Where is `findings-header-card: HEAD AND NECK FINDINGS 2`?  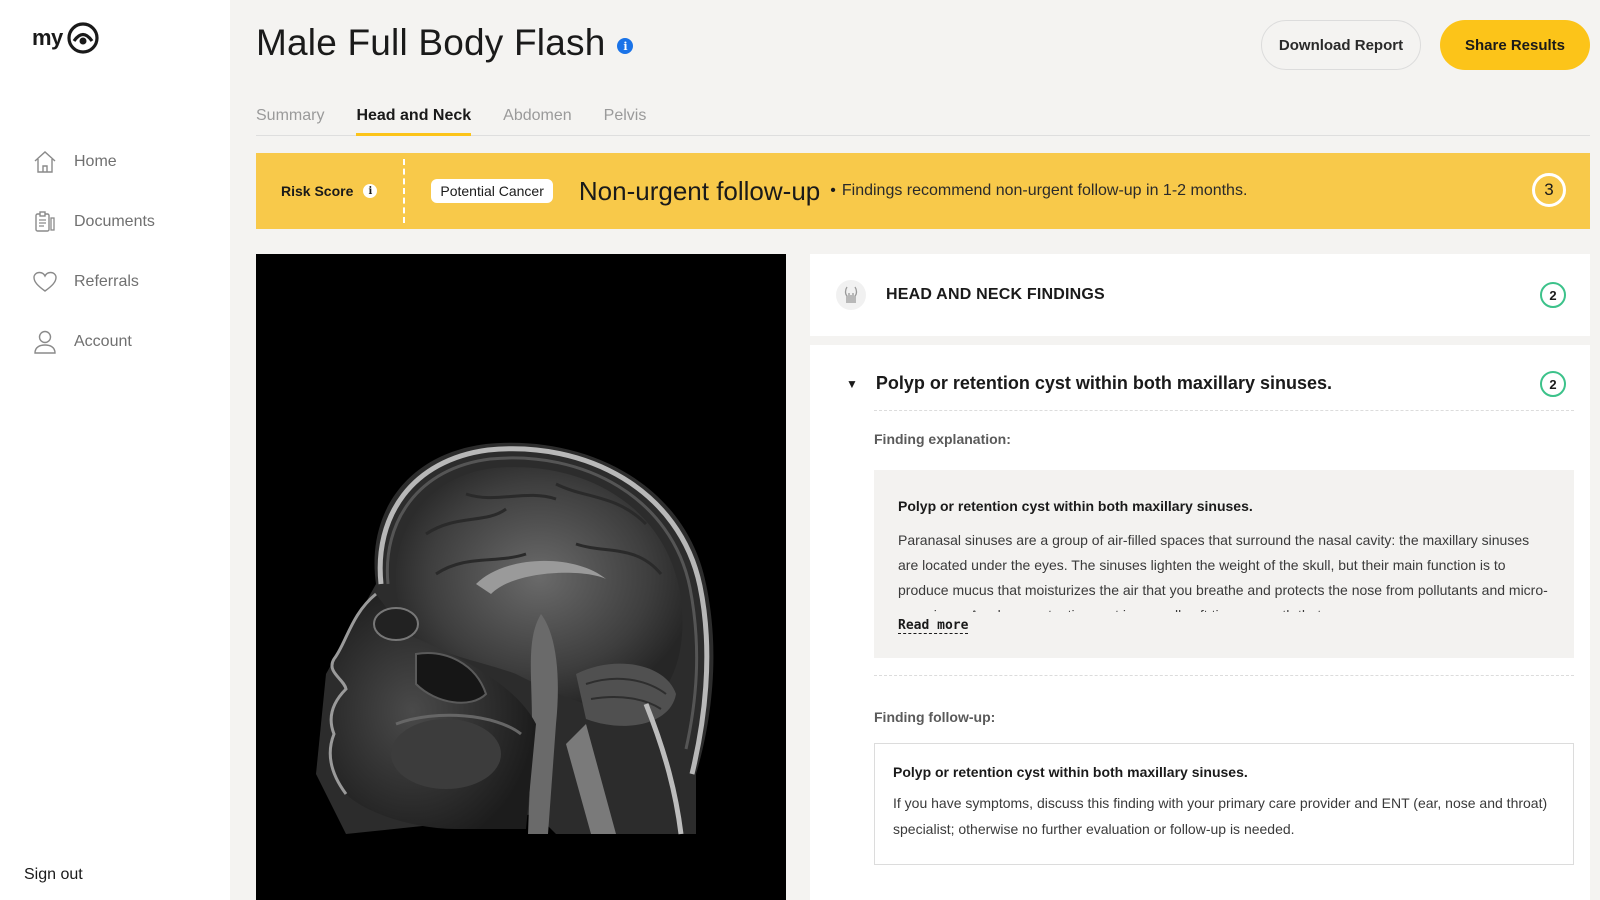
findings-header-card: HEAD AND NECK FINDINGS 2 is located at coordinates (1200, 295).